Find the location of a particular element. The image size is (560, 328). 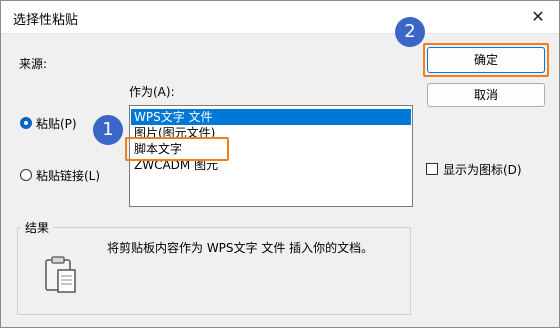

step-badge-1: 1 is located at coordinates (108, 130).